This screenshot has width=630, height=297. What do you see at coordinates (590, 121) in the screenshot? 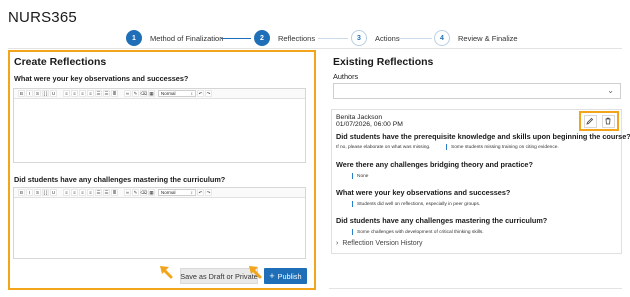
I see `pencil-icon` at bounding box center [590, 121].